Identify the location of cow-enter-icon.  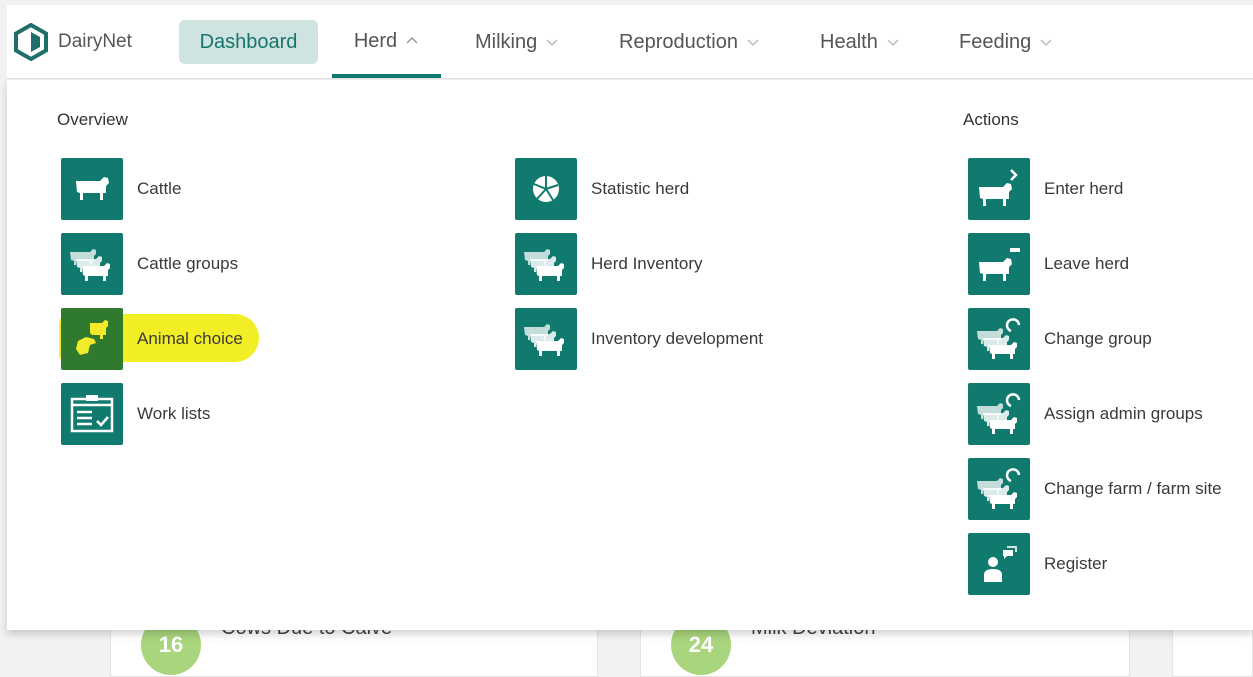
(999, 189).